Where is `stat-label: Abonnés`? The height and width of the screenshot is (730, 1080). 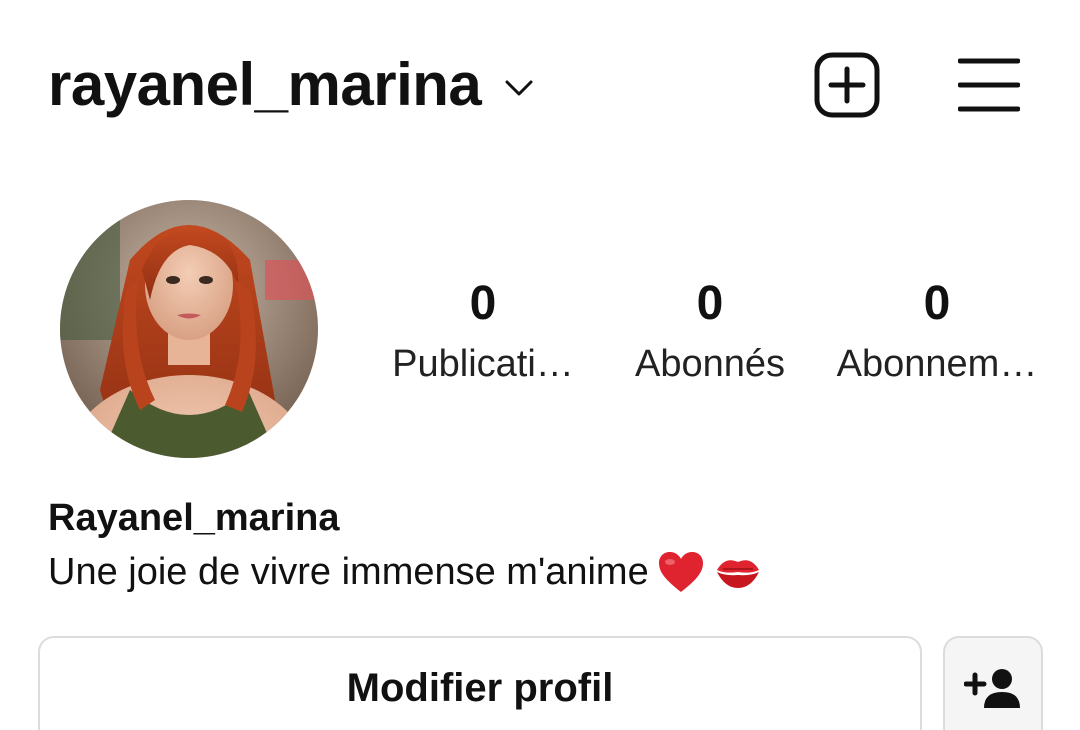
stat-label: Abonnés is located at coordinates (709, 364).